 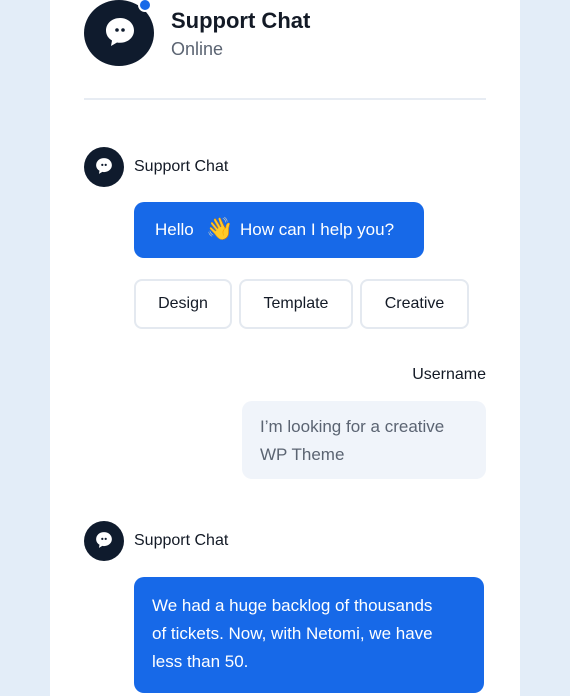 I want to click on reply-line: less than 50., so click(x=200, y=661).